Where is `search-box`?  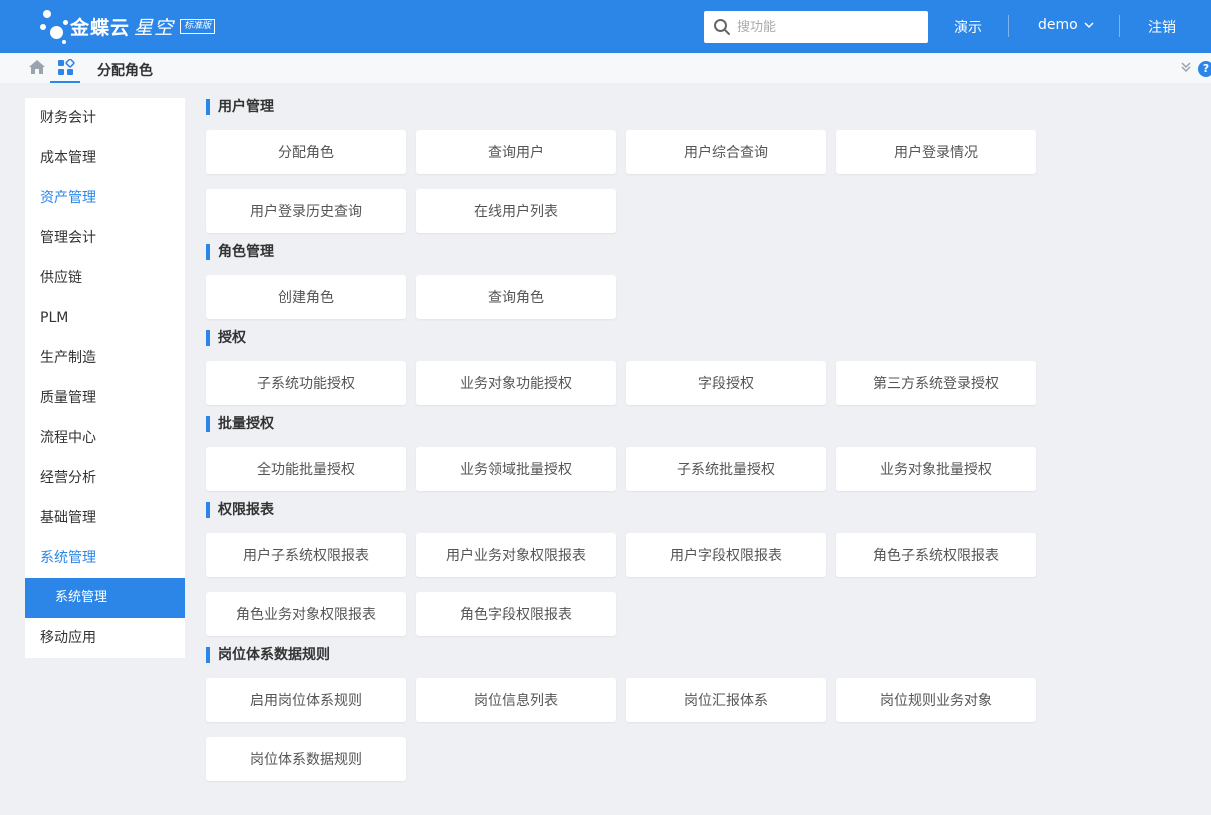 search-box is located at coordinates (816, 27).